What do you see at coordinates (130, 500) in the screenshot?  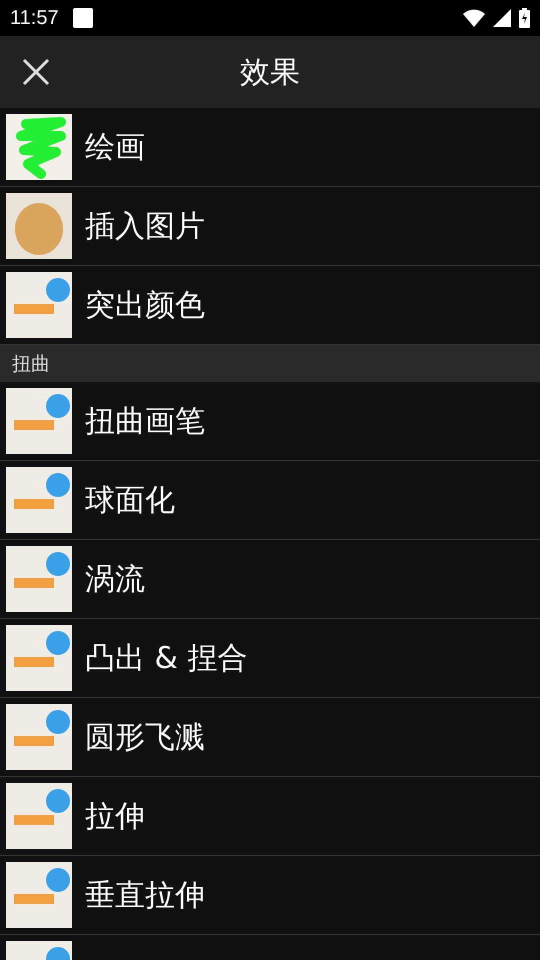 I see `effect-item: 球面化` at bounding box center [130, 500].